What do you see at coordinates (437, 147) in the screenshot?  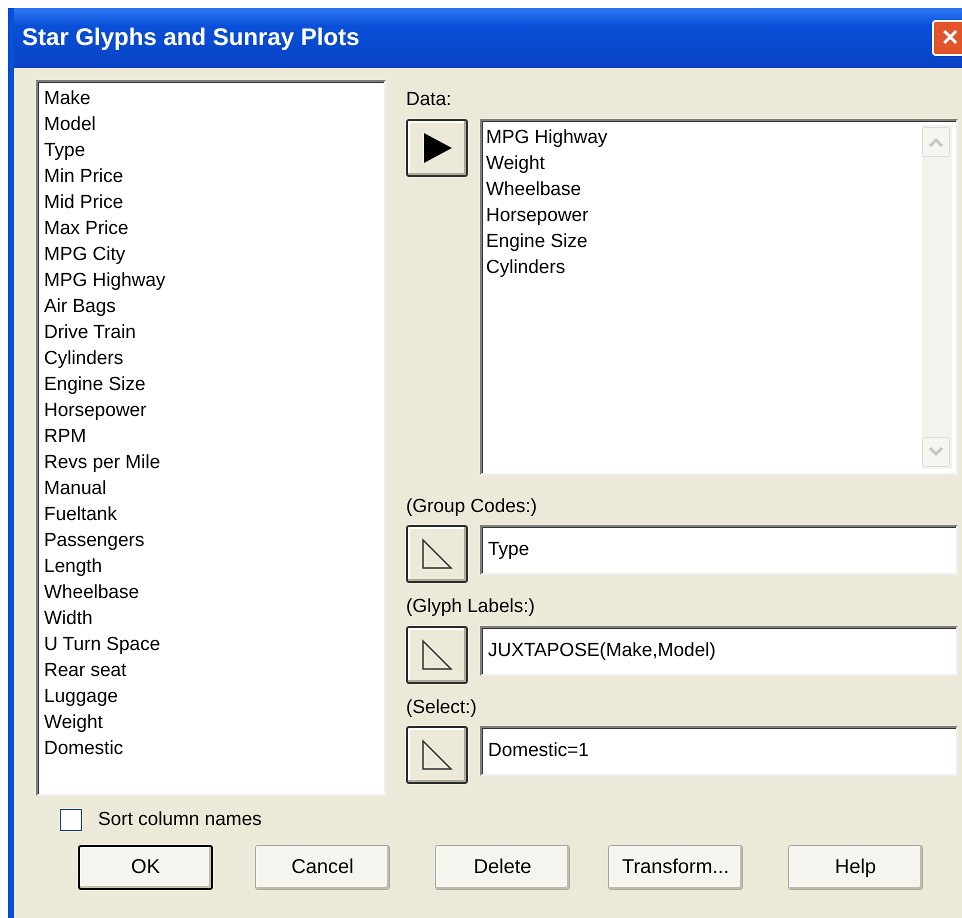 I see `arrow-button` at bounding box center [437, 147].